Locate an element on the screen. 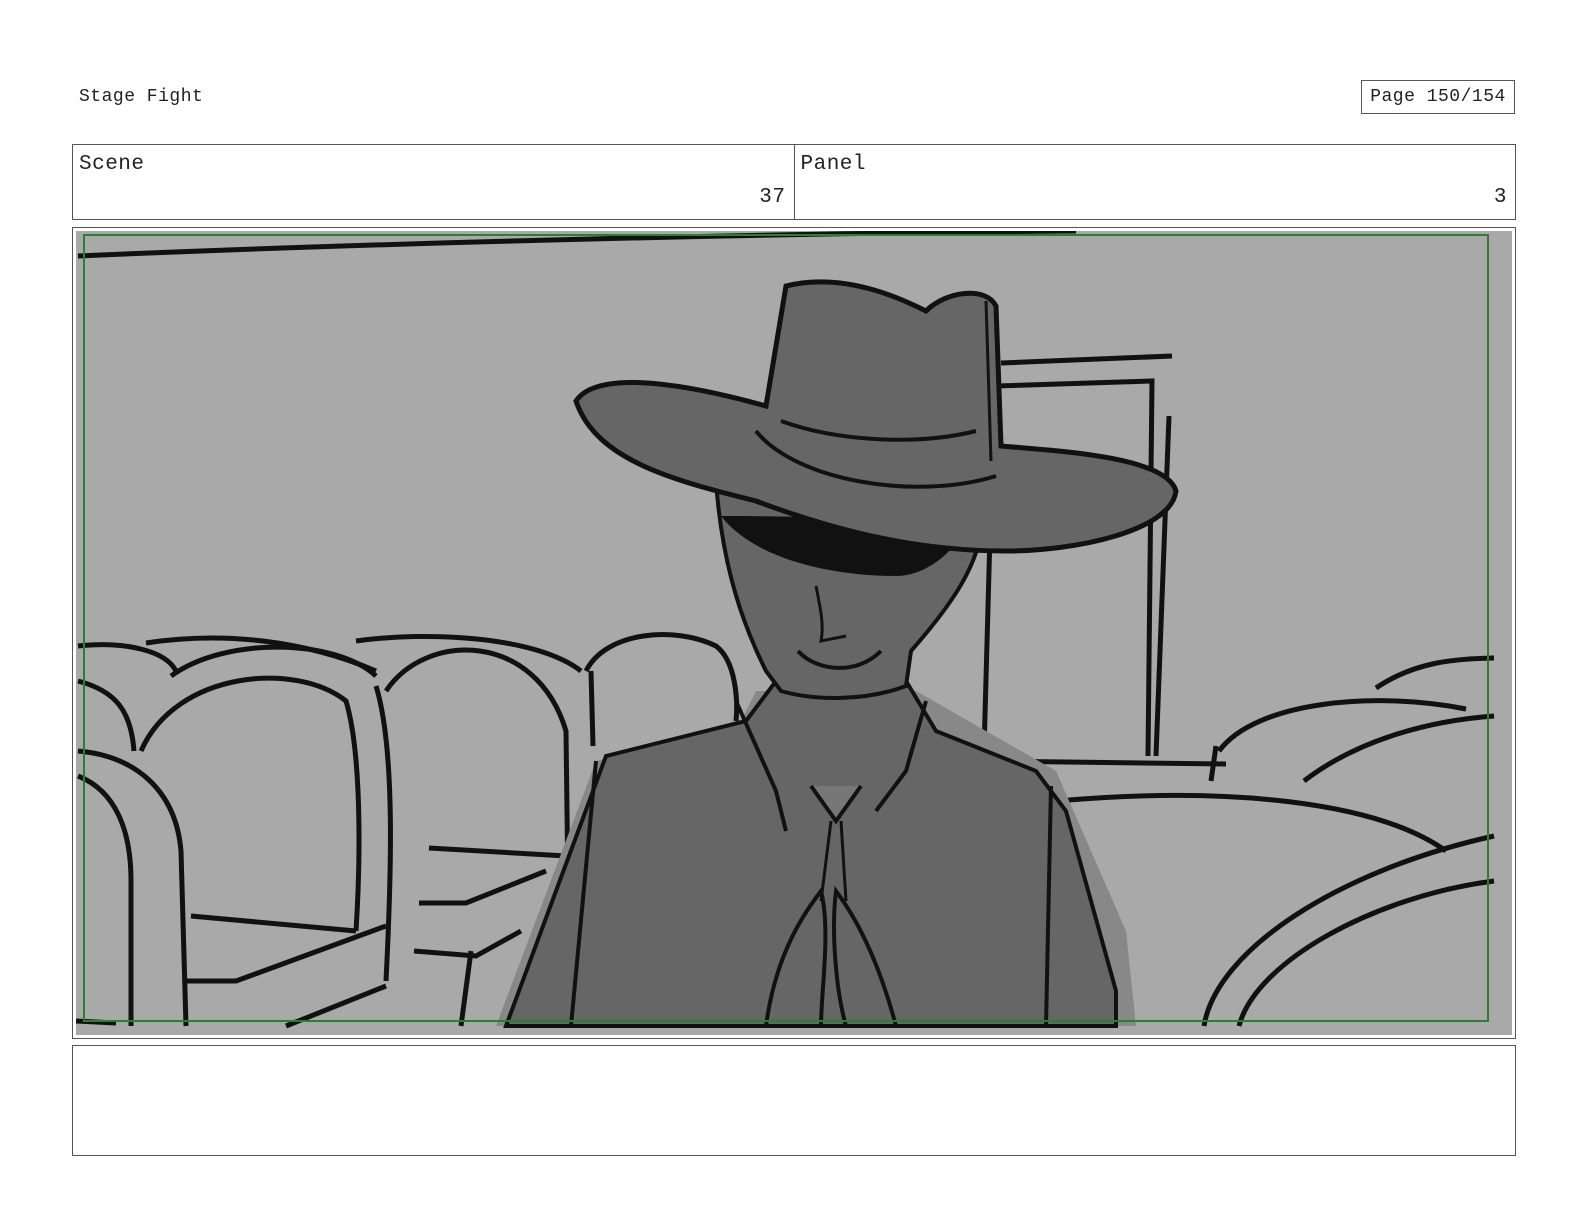  scene-label: Scene is located at coordinates (112, 164).